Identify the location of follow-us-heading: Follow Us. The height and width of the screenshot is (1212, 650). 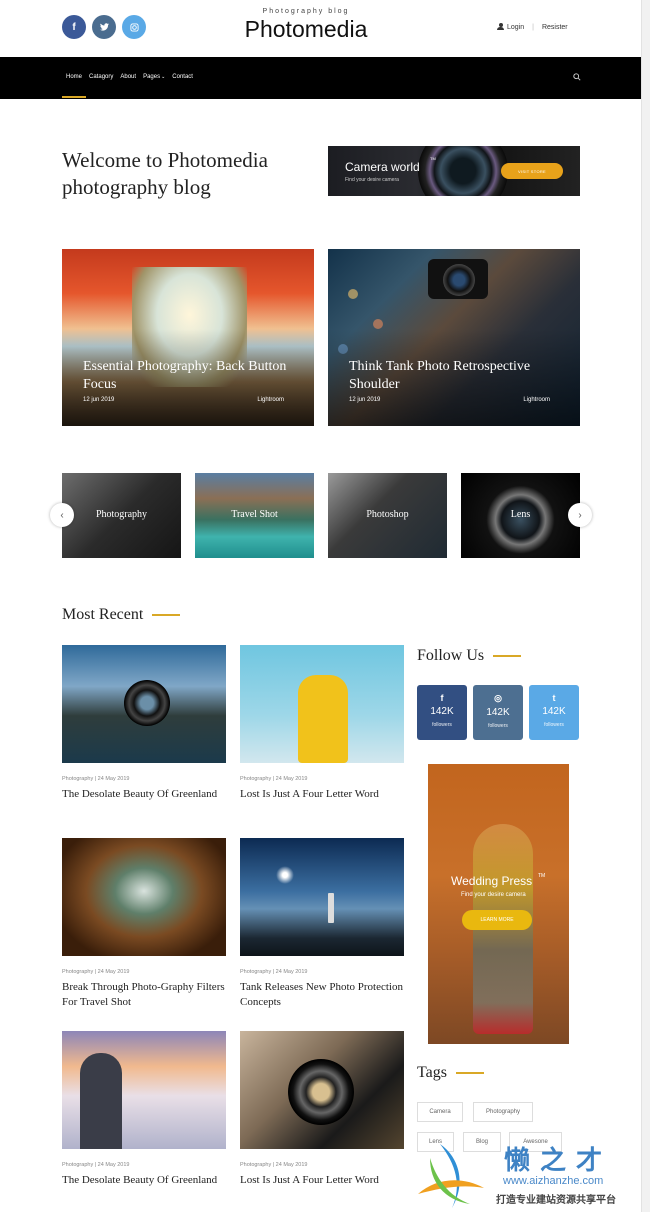
(469, 656).